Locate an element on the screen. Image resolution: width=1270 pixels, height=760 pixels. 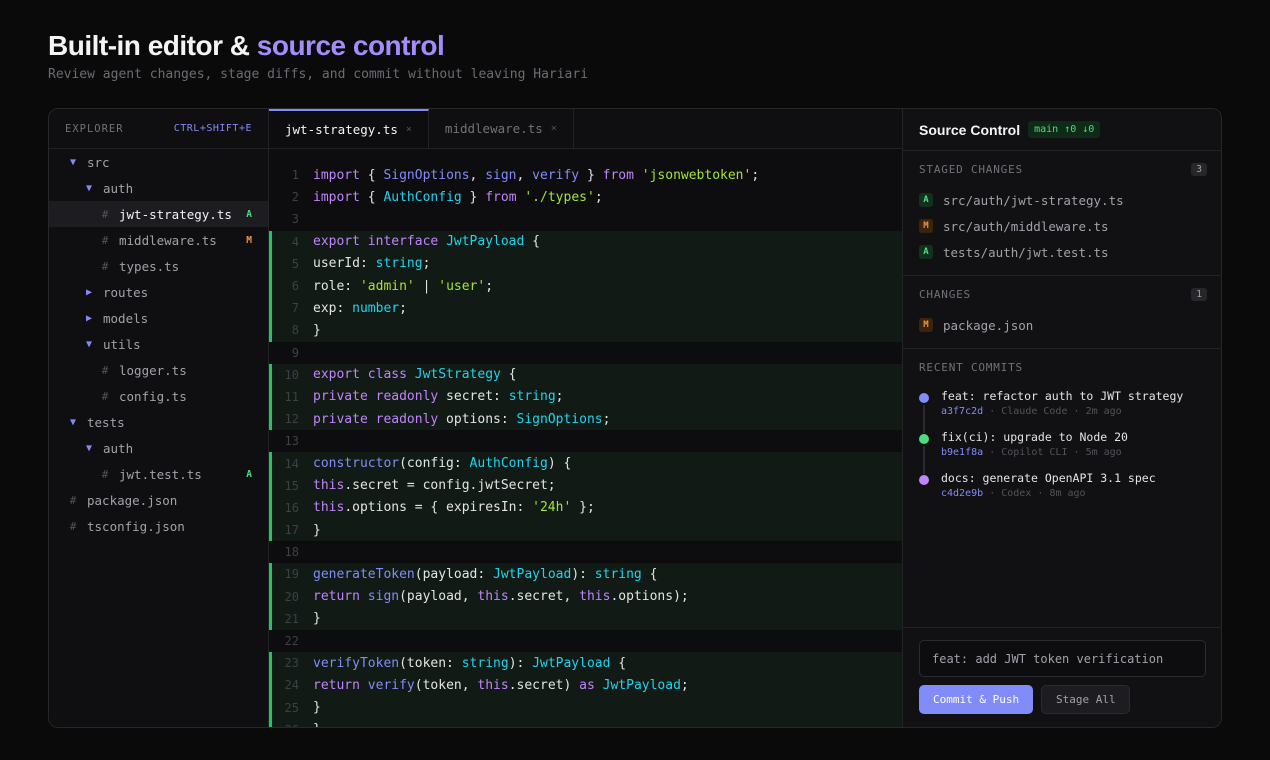
changes-header: CHANGES 1 is located at coordinates (1063, 294).